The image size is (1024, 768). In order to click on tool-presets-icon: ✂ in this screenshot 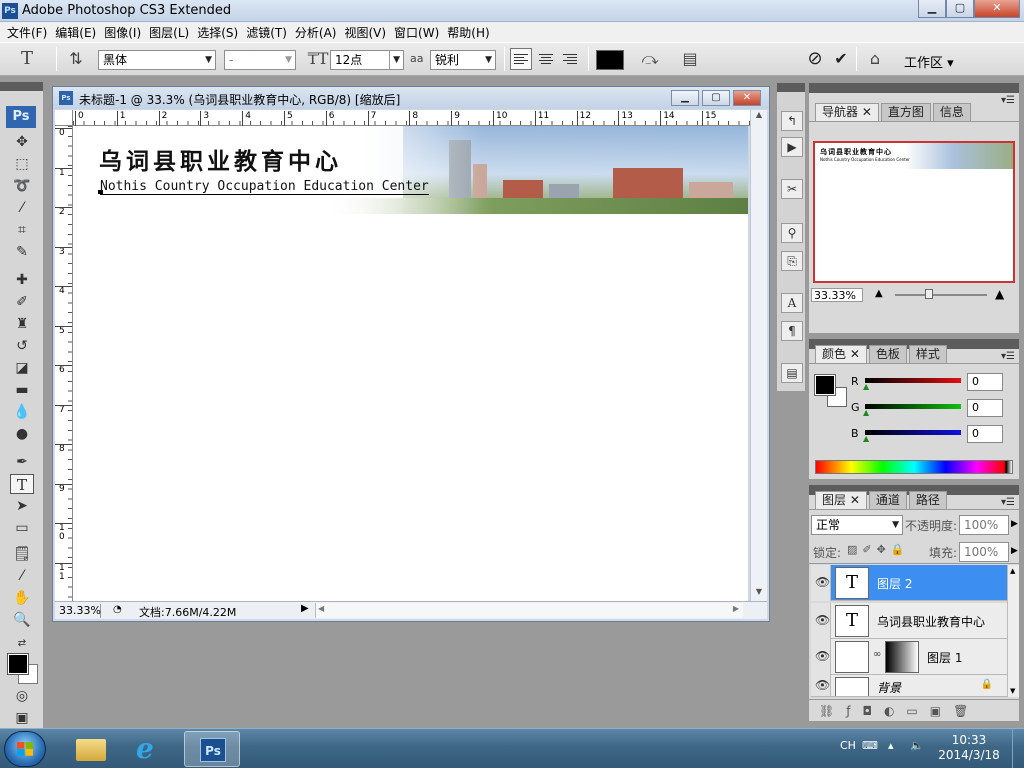, I will do `click(792, 189)`.